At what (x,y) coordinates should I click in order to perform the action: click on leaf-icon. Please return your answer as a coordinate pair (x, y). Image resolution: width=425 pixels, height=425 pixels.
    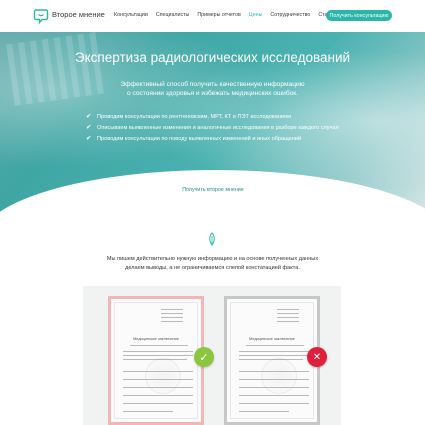
    Looking at the image, I should click on (212, 239).